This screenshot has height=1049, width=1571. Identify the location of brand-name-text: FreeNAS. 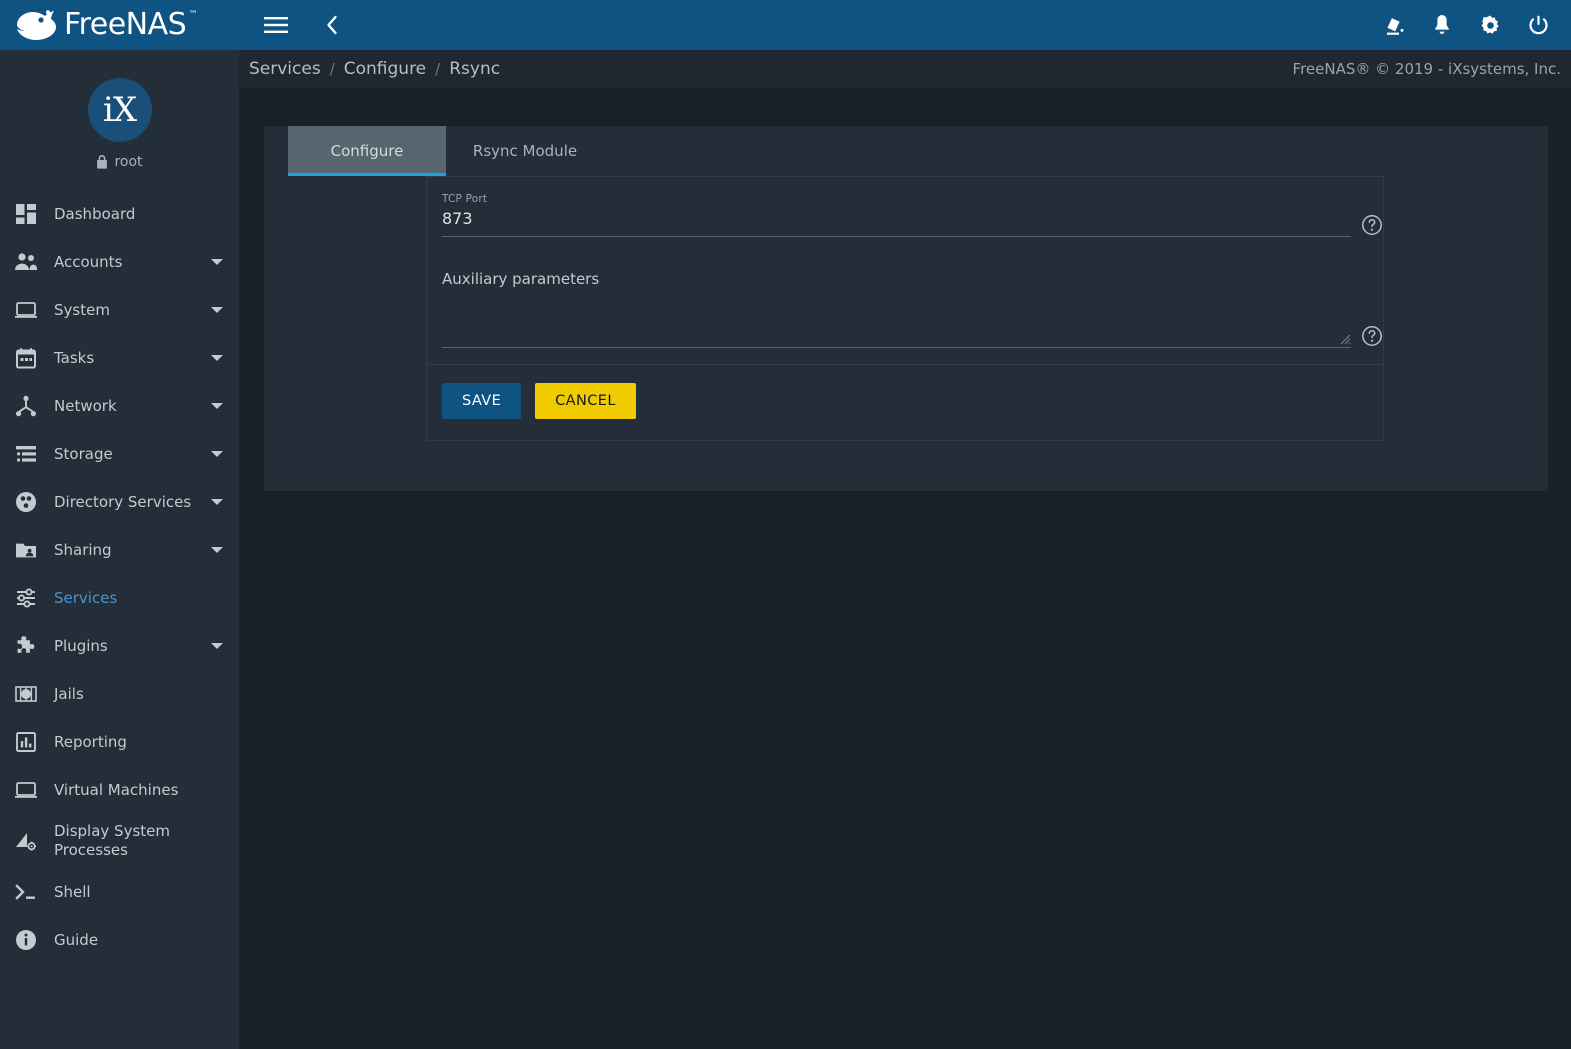
(125, 24).